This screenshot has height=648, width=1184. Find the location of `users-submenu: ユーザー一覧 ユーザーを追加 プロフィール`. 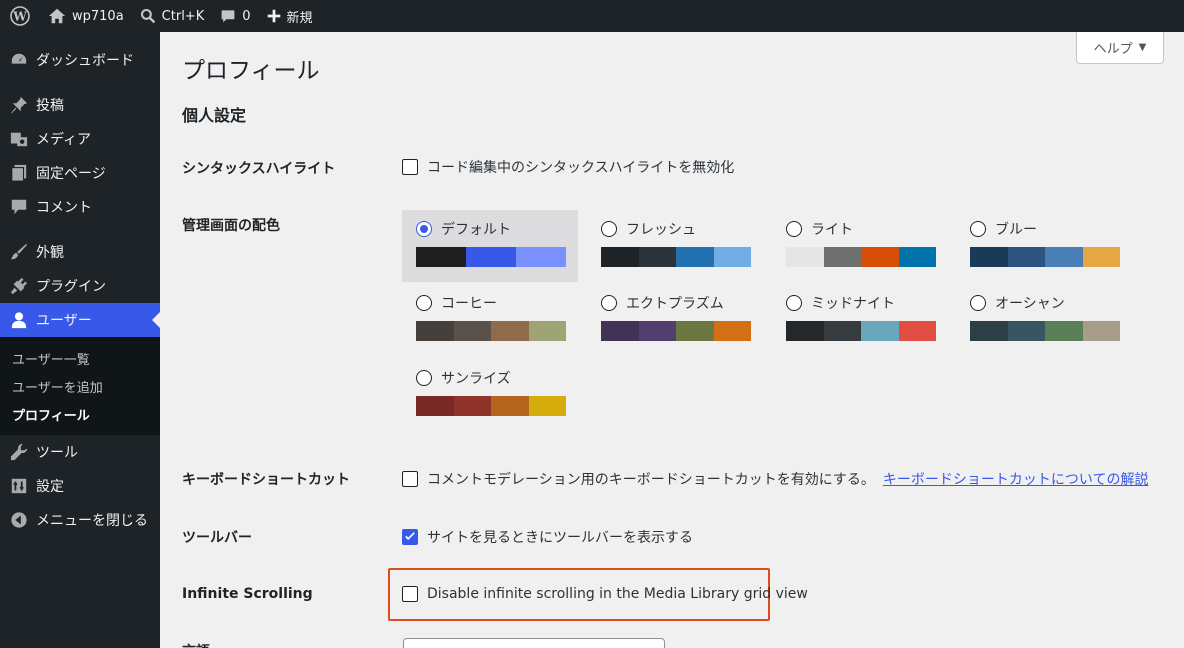

users-submenu: ユーザー一覧 ユーザーを追加 プロフィール is located at coordinates (80, 386).